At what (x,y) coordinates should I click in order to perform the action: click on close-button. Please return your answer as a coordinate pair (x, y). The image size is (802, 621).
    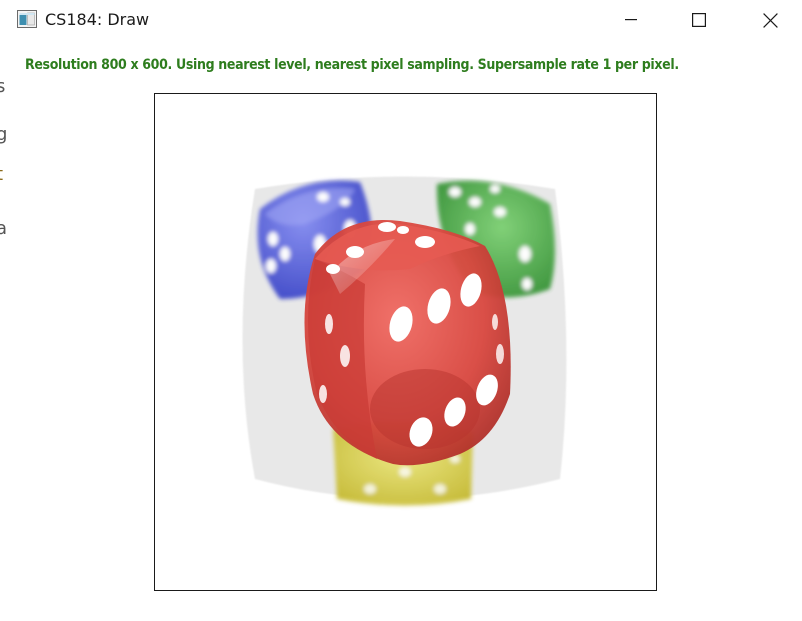
    Looking at the image, I should click on (770, 20).